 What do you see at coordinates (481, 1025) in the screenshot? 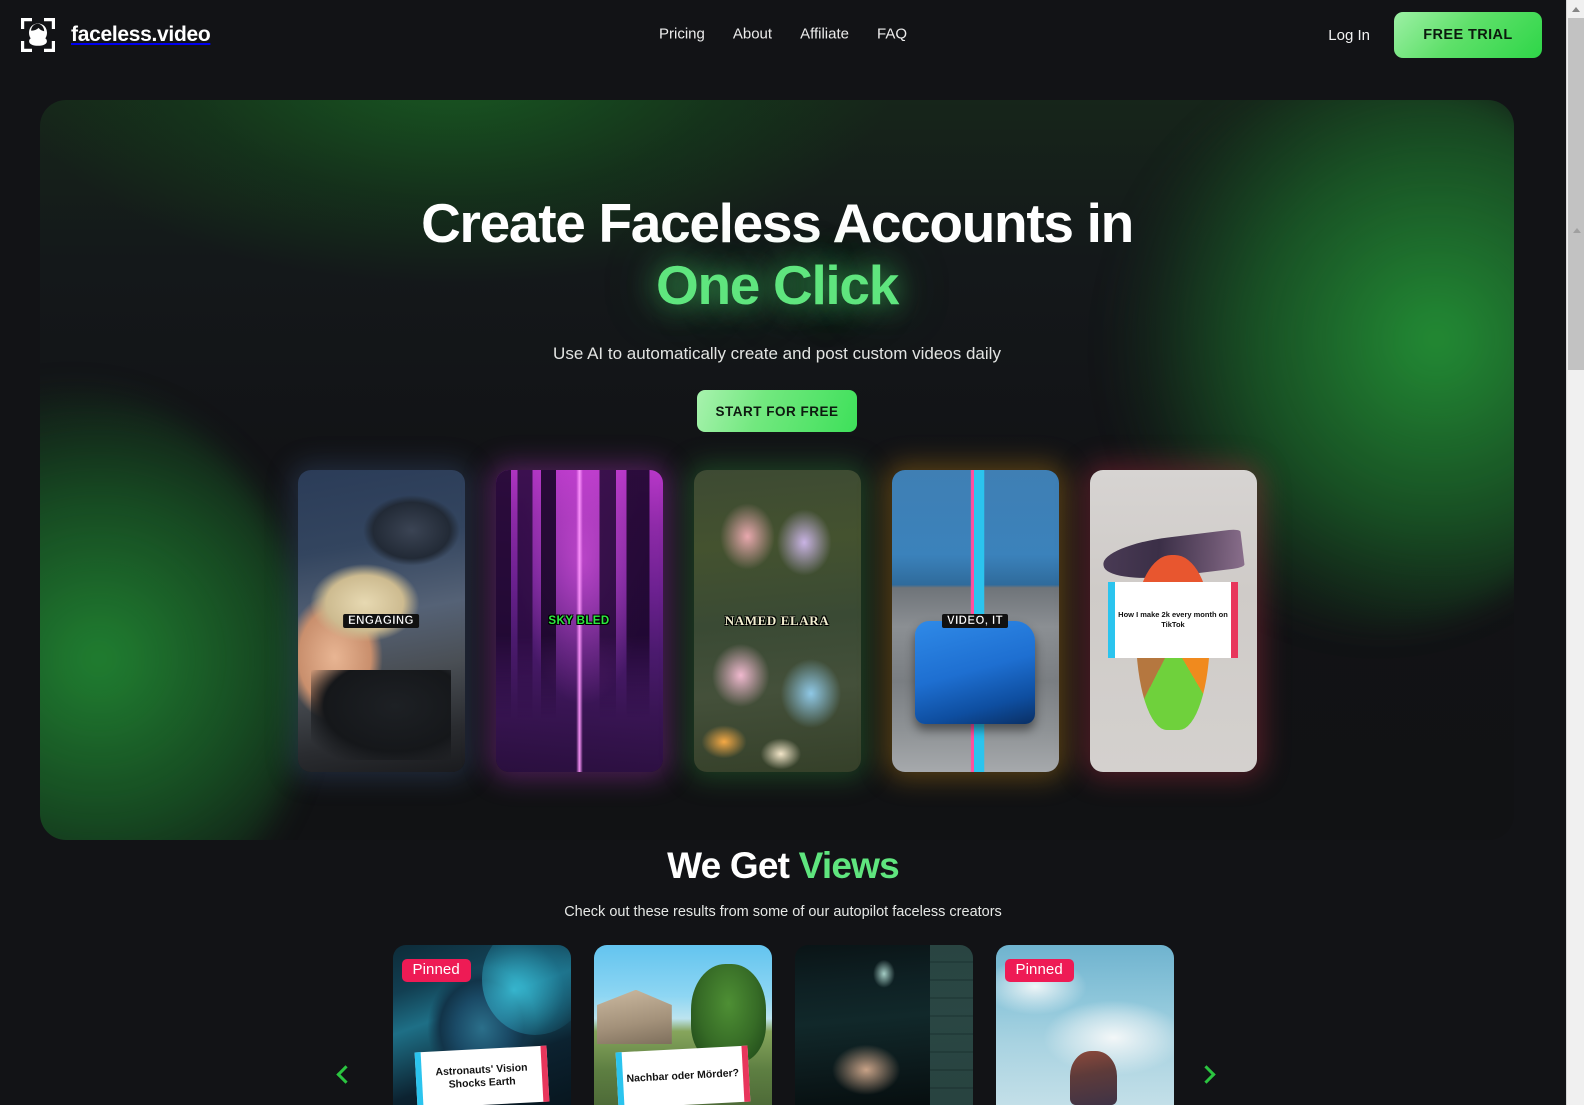
I see `carousel-card: Pinned Astronauts' Vision Shocks Earth` at bounding box center [481, 1025].